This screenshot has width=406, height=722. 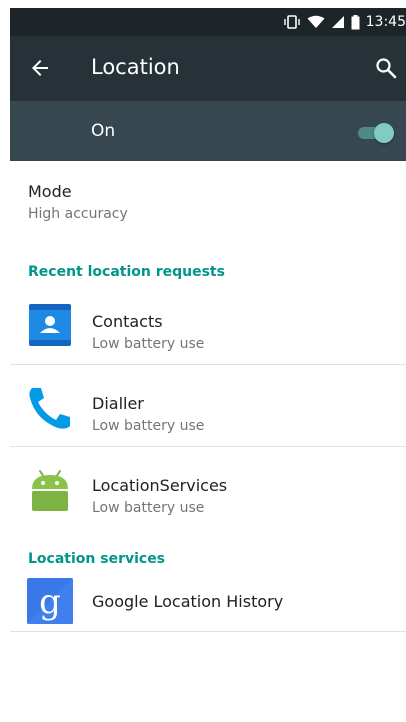 What do you see at coordinates (50, 191) in the screenshot?
I see `mode-title: Mode` at bounding box center [50, 191].